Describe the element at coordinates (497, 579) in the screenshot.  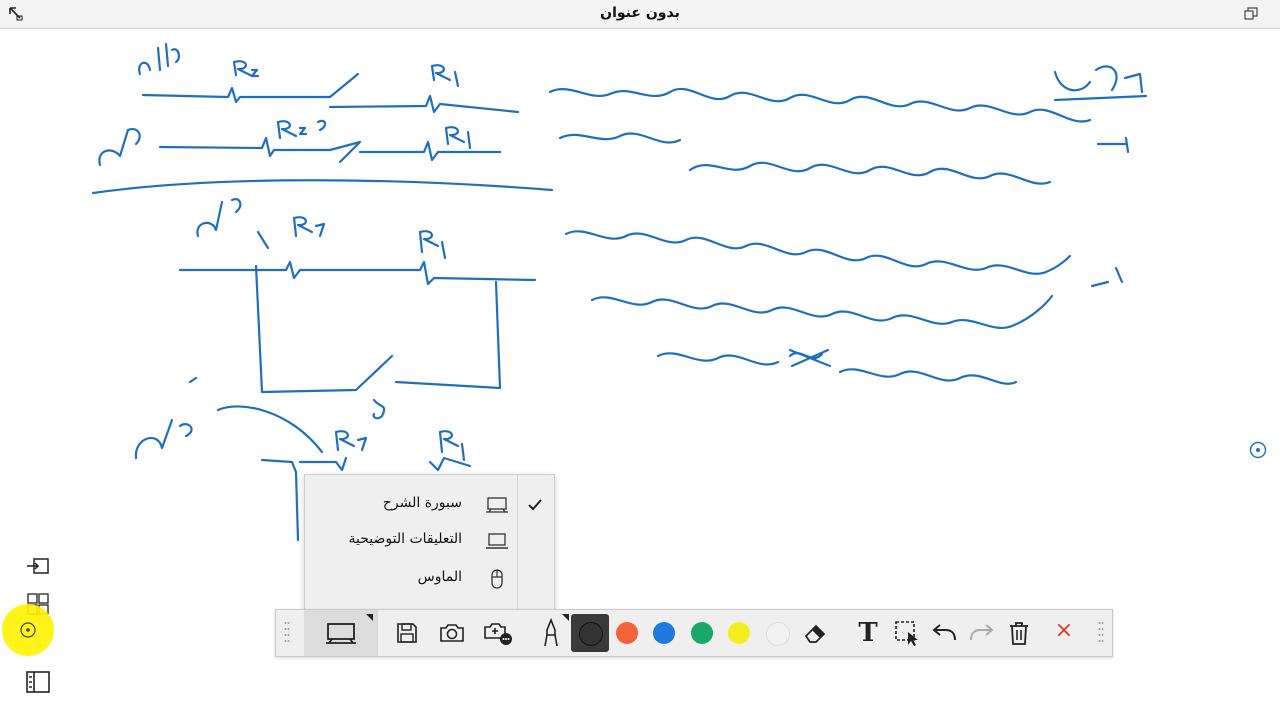
I see `mouse-icon` at that location.